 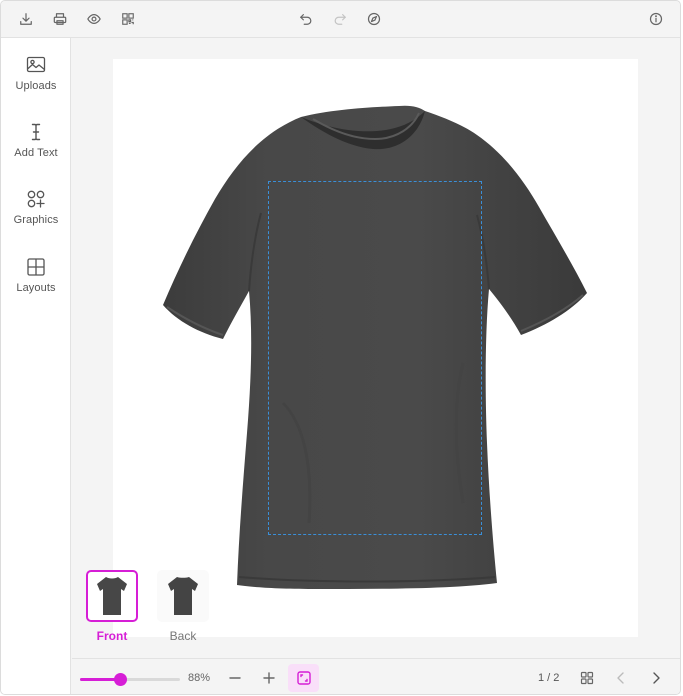 I want to click on text-cursor-icon, so click(x=36, y=132).